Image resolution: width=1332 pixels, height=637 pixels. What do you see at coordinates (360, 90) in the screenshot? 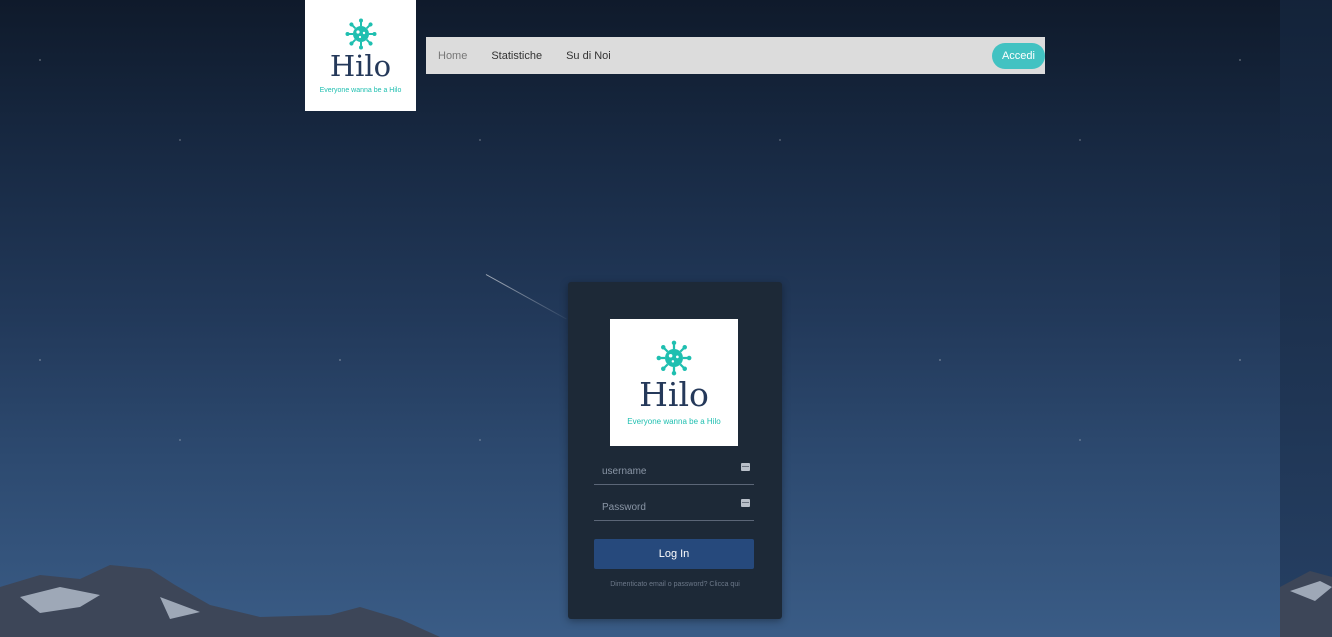
I see `brand-tagline: Everyone wanna be a Hilo` at bounding box center [360, 90].